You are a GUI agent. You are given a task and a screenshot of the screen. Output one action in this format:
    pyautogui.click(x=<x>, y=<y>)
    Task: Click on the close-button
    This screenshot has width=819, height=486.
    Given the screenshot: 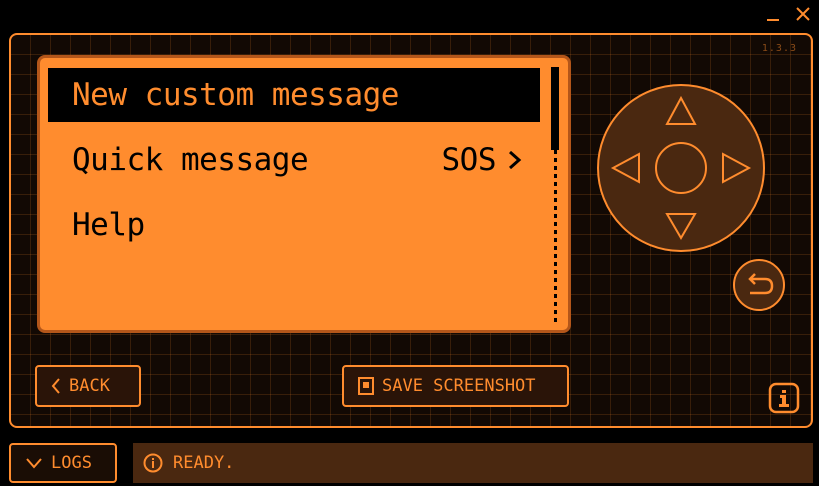 What is the action you would take?
    pyautogui.click(x=803, y=14)
    